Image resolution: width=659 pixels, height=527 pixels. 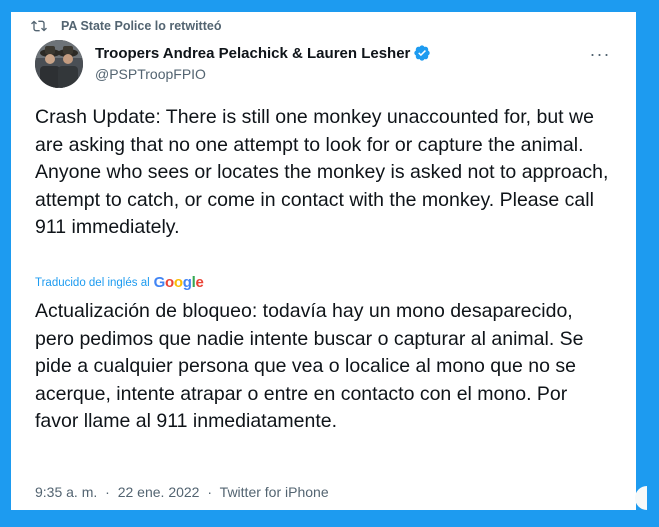 I want to click on tweet-date: 22 ene. 2022, so click(x=159, y=492).